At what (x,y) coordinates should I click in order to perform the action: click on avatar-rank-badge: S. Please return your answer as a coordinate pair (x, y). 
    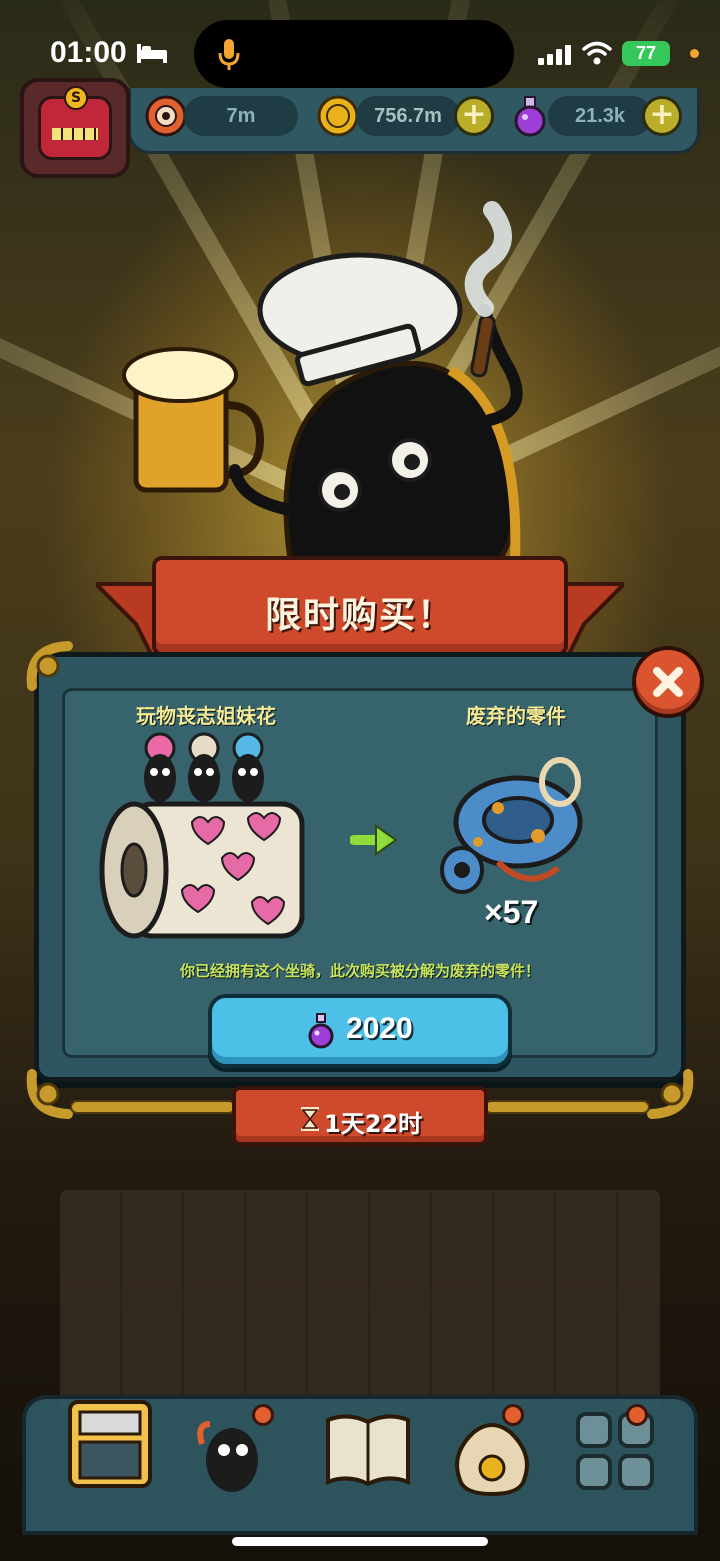
    Looking at the image, I should click on (76, 98).